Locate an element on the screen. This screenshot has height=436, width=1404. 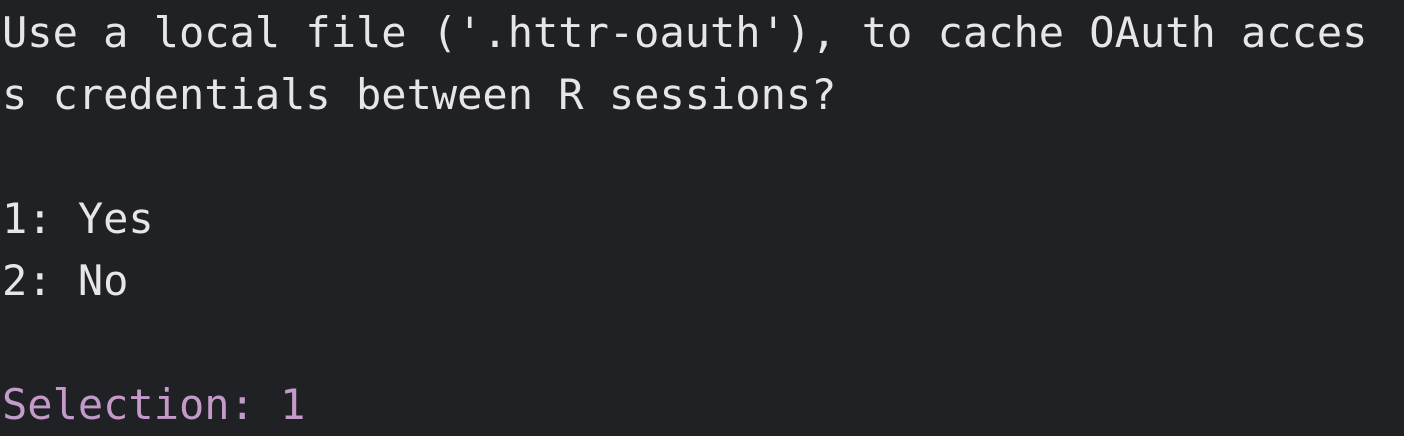
selection-prompt: Selection: 1 is located at coordinates (703, 405).